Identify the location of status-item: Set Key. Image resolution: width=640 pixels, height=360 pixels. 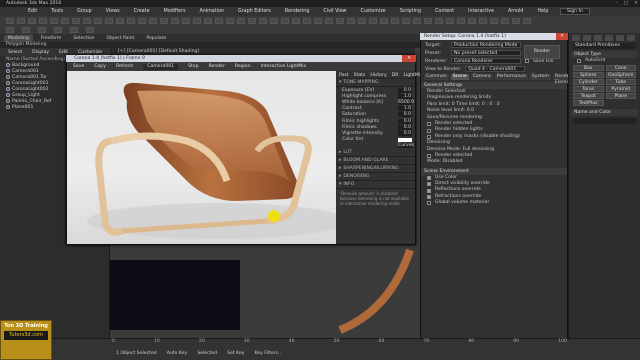
(235, 353).